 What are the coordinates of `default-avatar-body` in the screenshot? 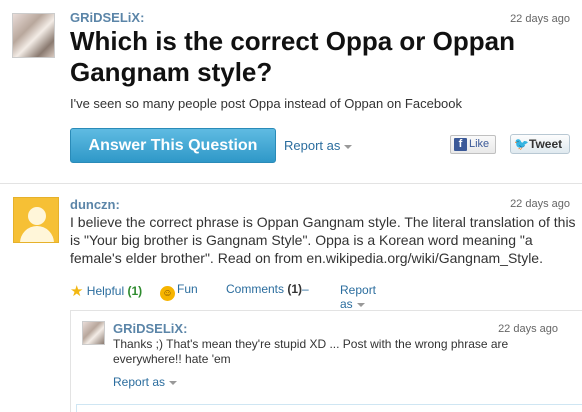 It's located at (37, 234).